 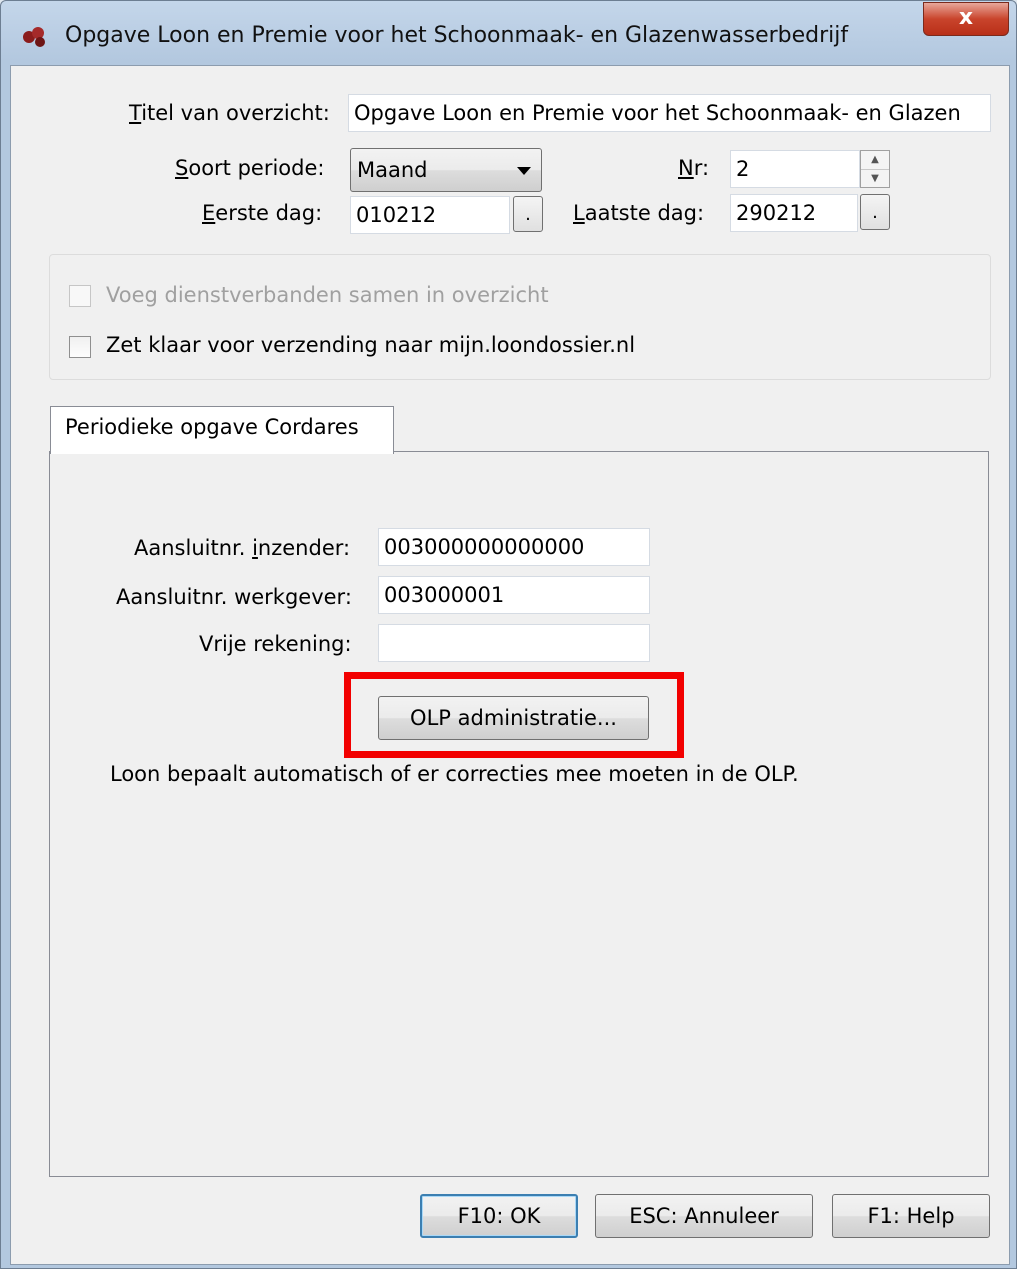 I want to click on spin-down-icon: ▼, so click(x=875, y=179).